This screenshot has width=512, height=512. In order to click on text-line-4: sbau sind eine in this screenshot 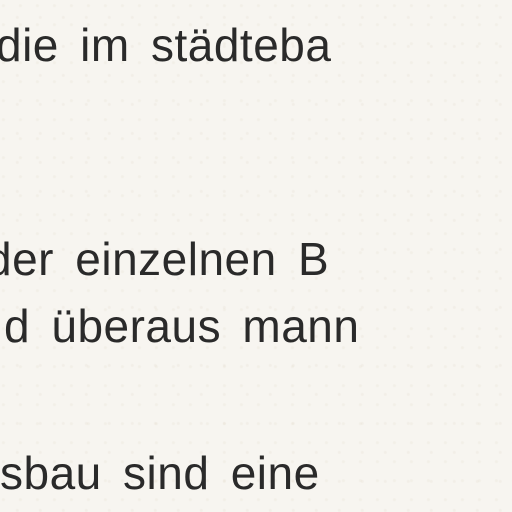, I will do `click(160, 473)`.